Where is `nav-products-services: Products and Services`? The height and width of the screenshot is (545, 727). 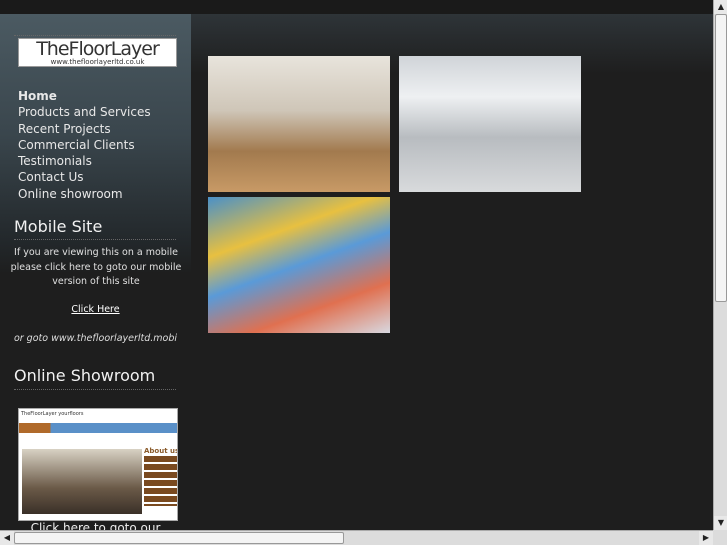
nav-products-services: Products and Services is located at coordinates (84, 112).